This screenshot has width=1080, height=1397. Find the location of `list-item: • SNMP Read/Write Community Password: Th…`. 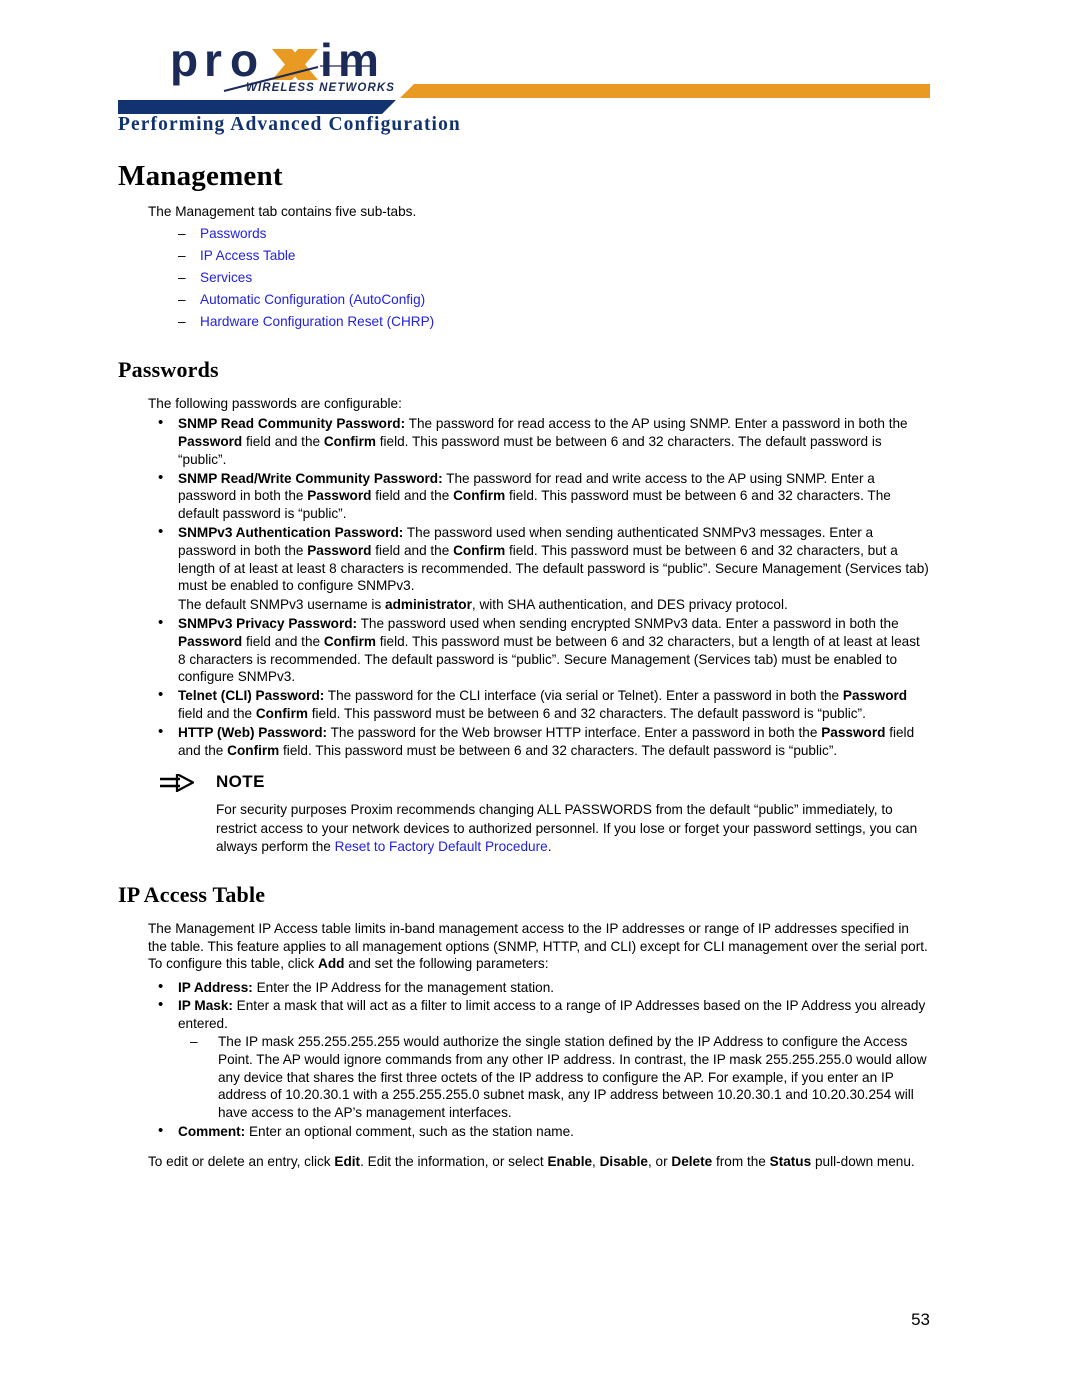

list-item: • SNMP Read/Write Community Password: Th… is located at coordinates (539, 495).